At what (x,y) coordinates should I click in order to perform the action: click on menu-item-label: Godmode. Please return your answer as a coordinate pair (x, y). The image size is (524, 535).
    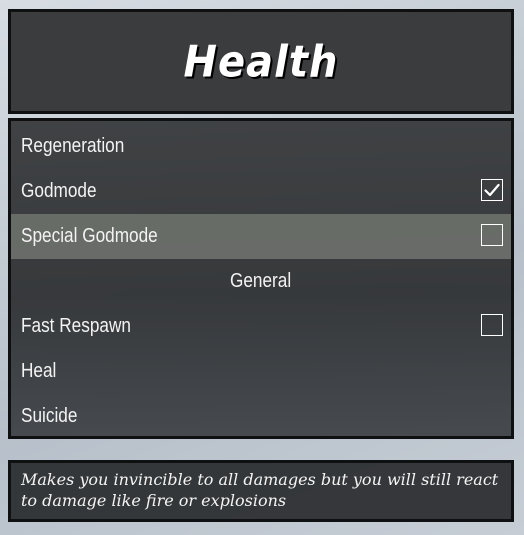
    Looking at the image, I should click on (59, 191).